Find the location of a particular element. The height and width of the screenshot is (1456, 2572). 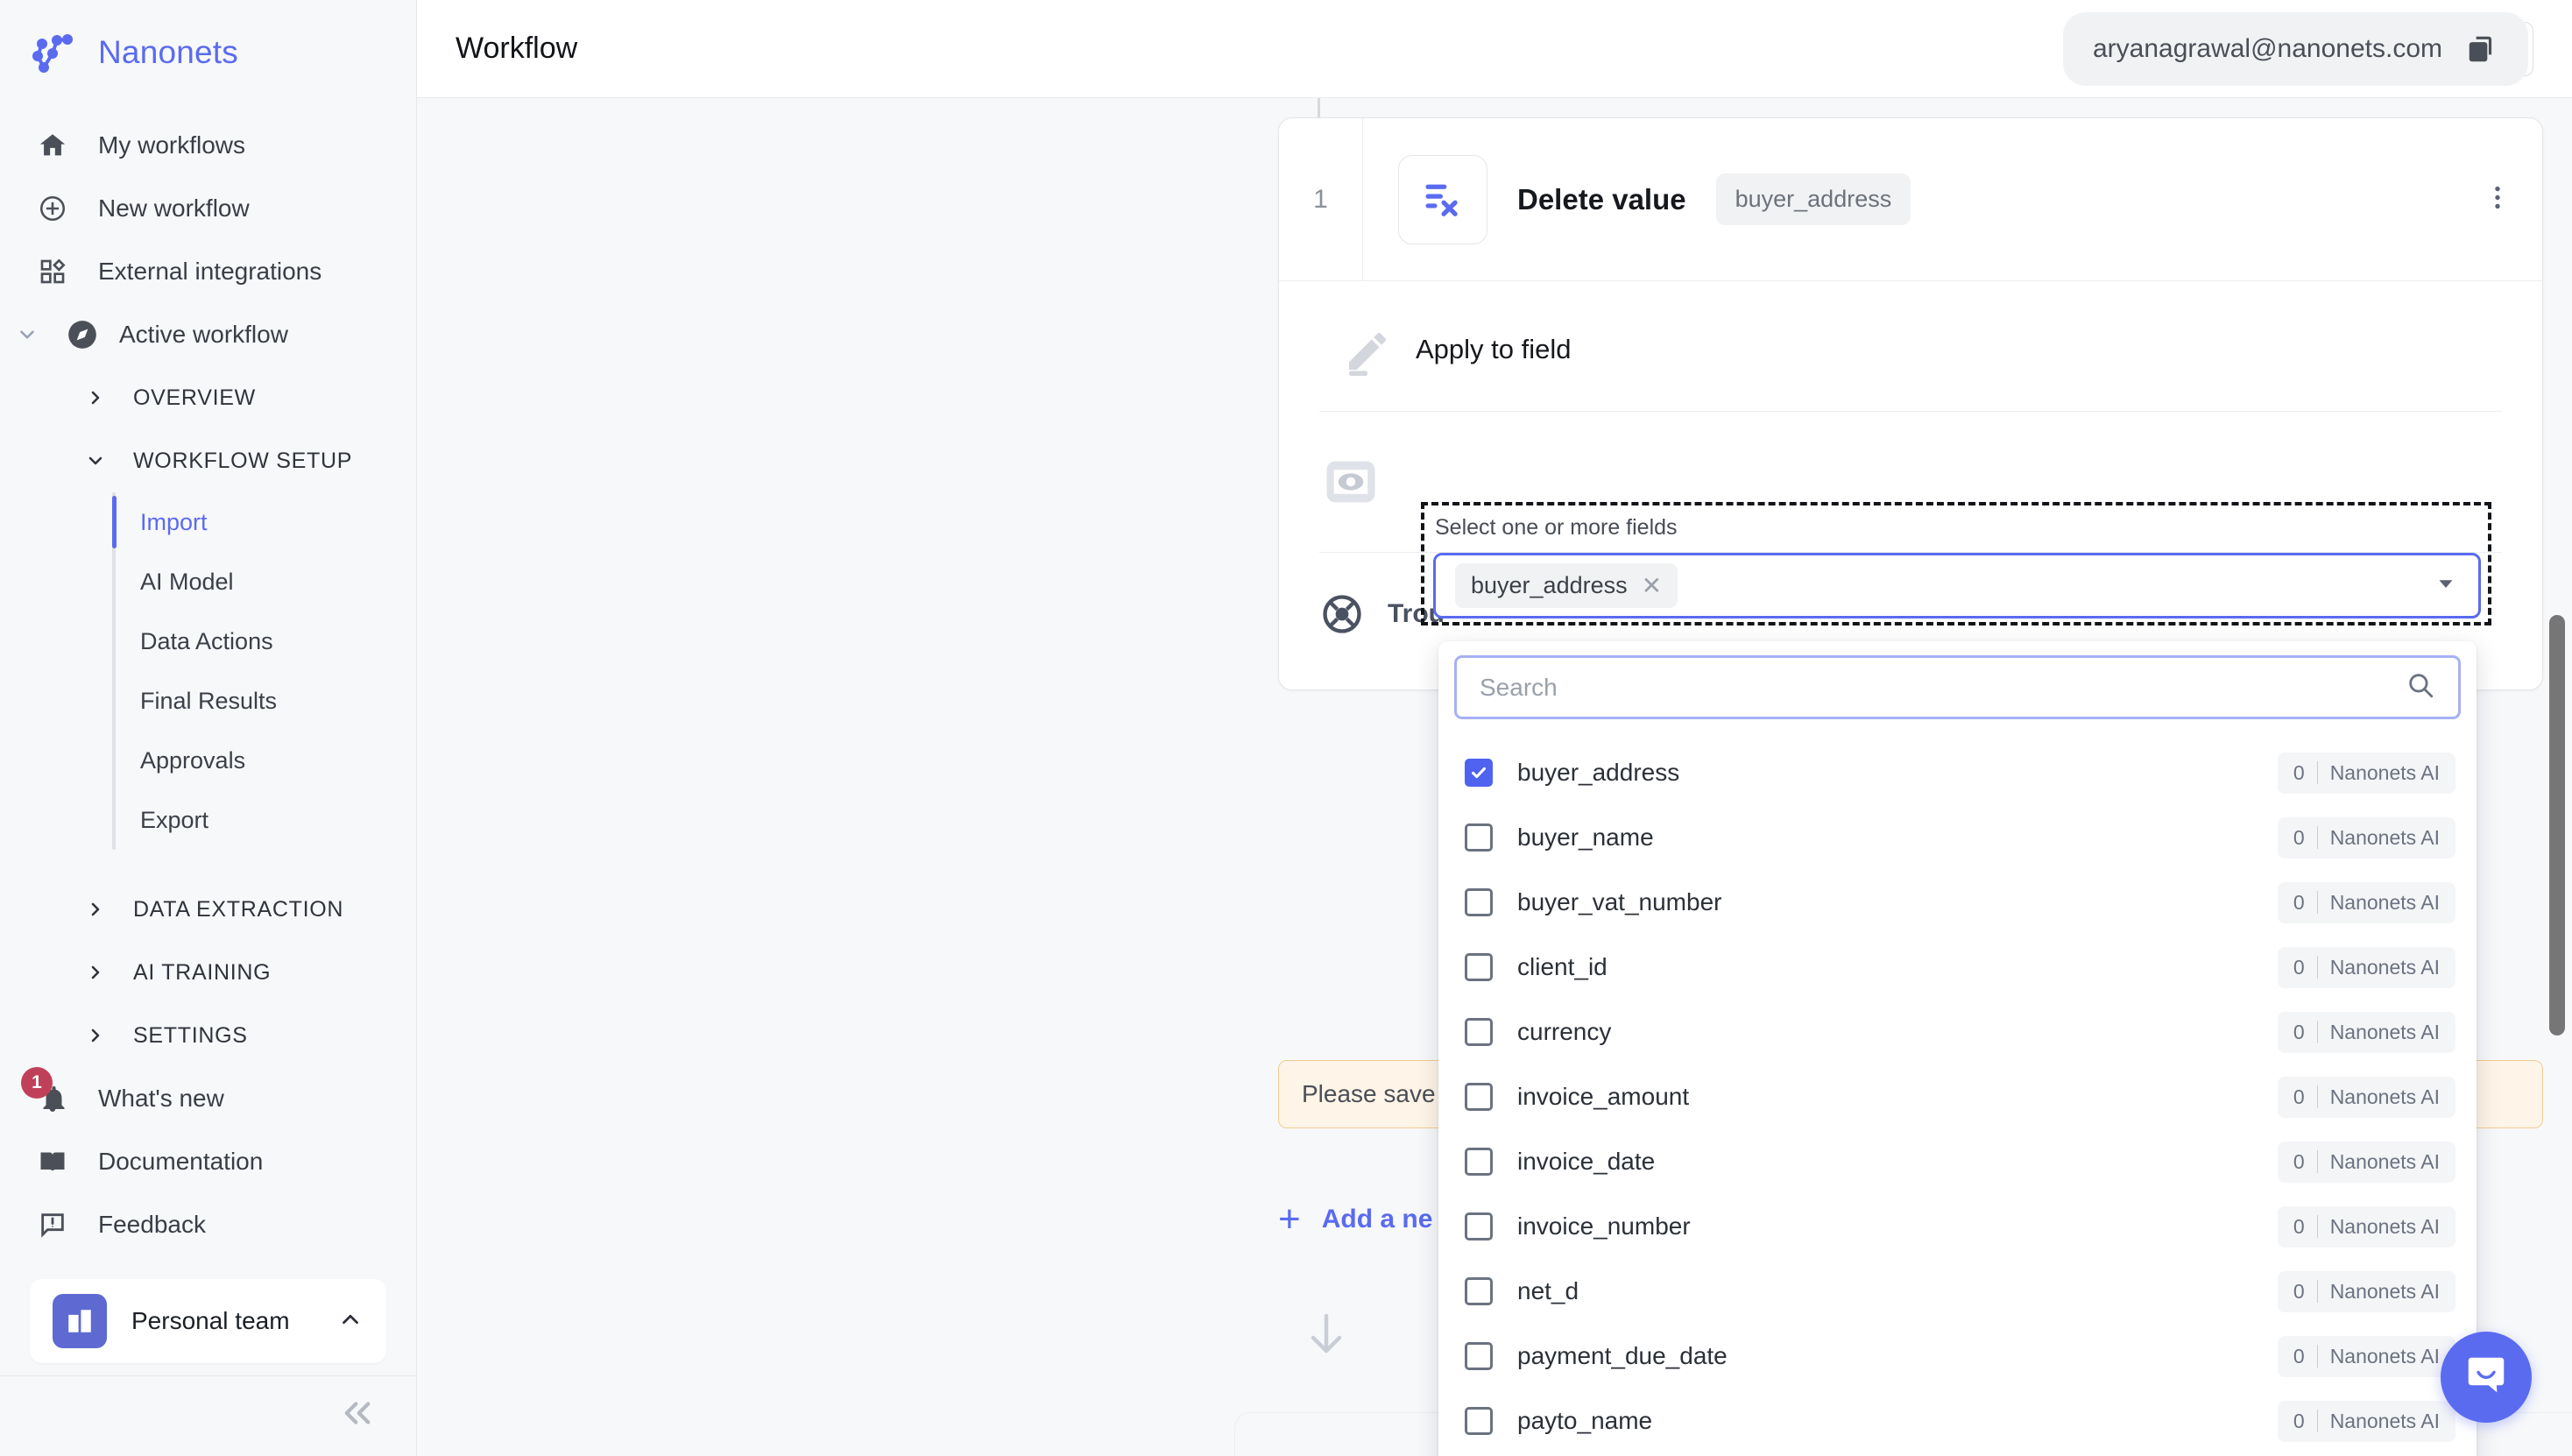

selected-field-token: buyer_address ✕ is located at coordinates (1566, 585).